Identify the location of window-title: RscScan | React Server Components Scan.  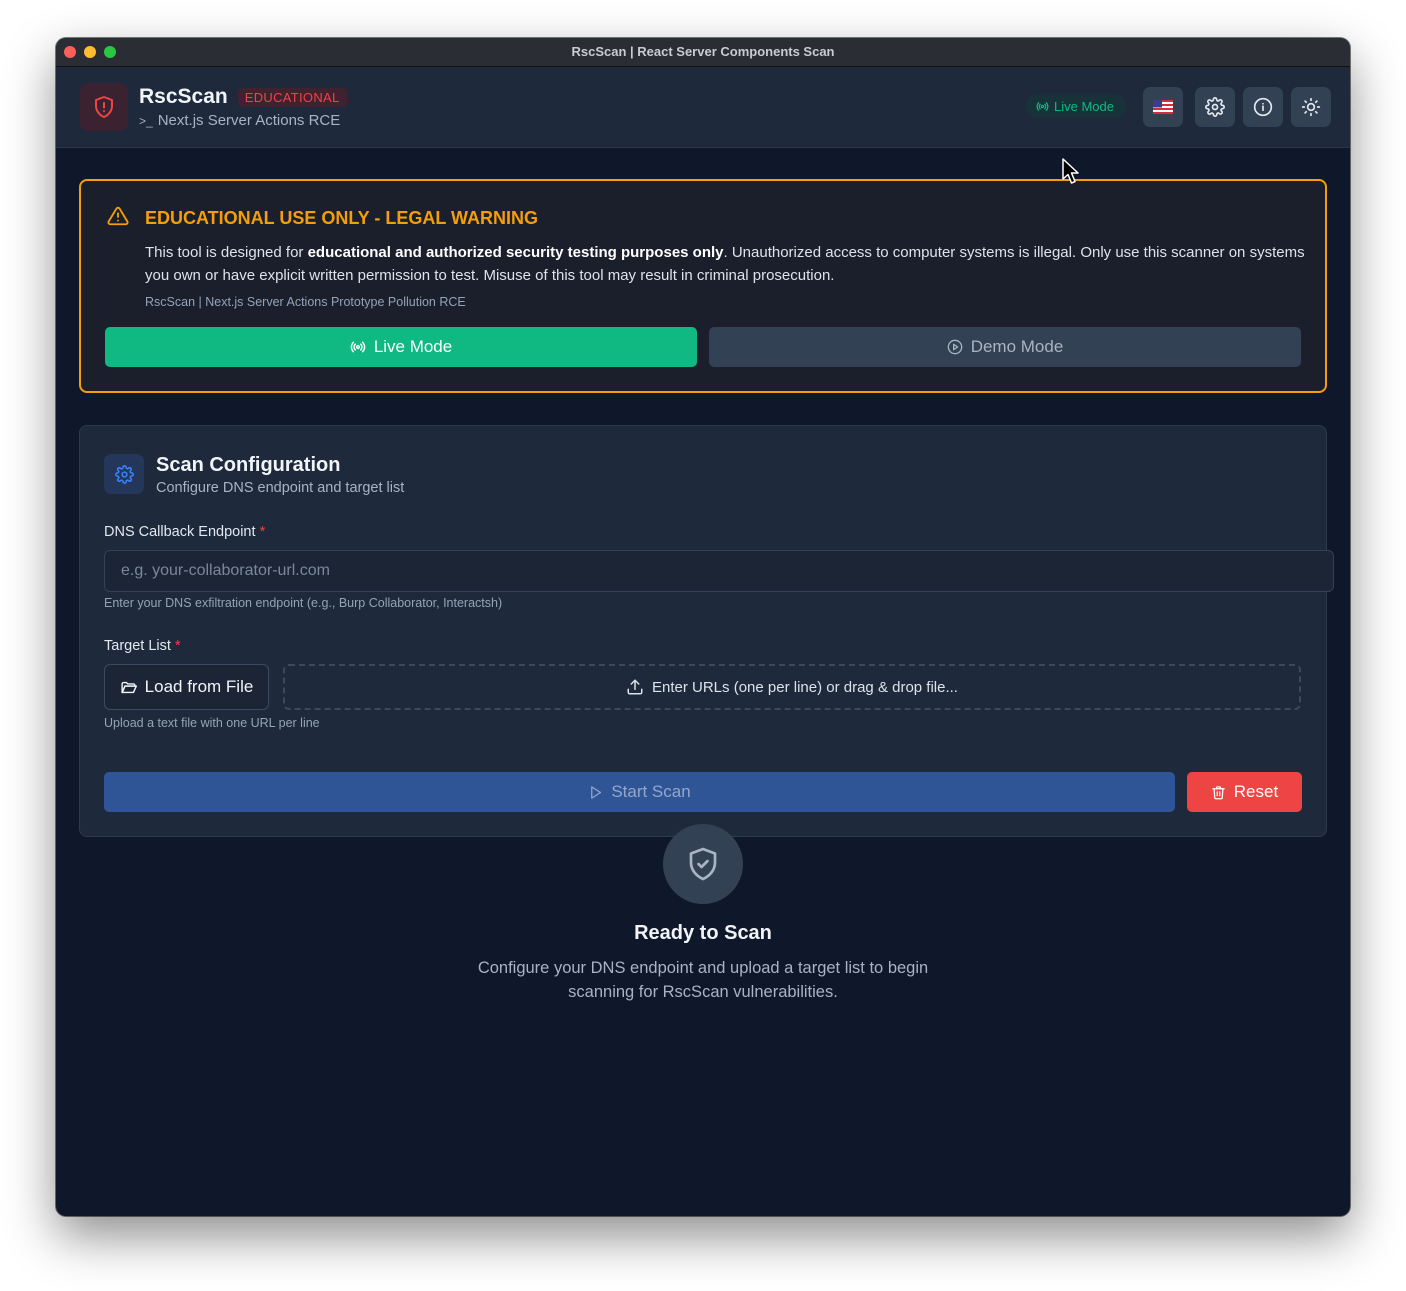
(703, 51).